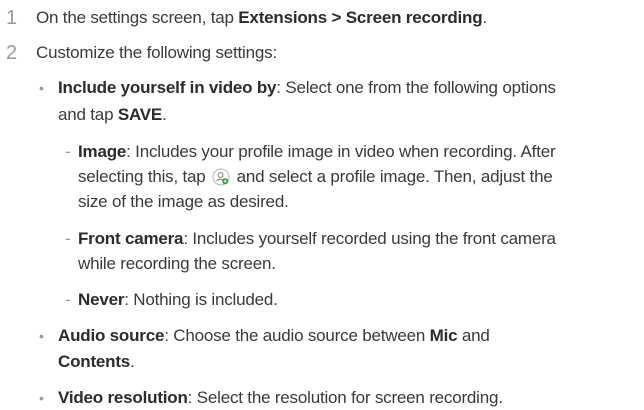 Image resolution: width=644 pixels, height=410 pixels. I want to click on audio-source-line-2: Contents., so click(96, 362).